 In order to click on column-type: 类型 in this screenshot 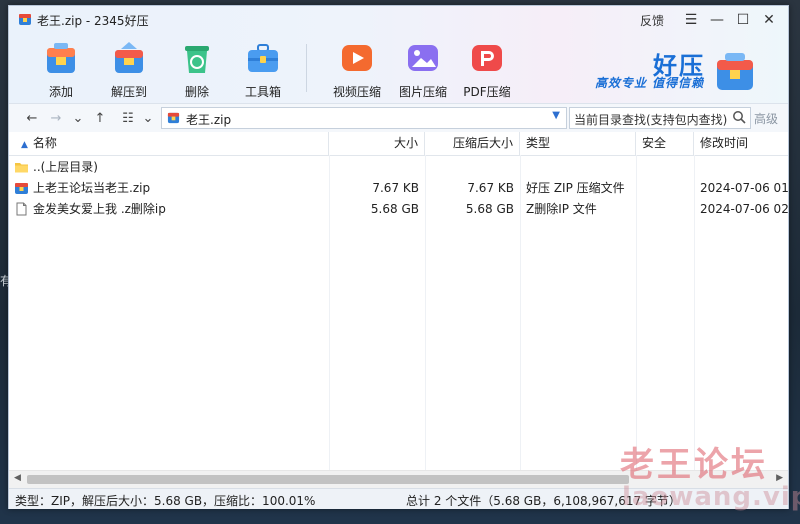, I will do `click(578, 143)`.